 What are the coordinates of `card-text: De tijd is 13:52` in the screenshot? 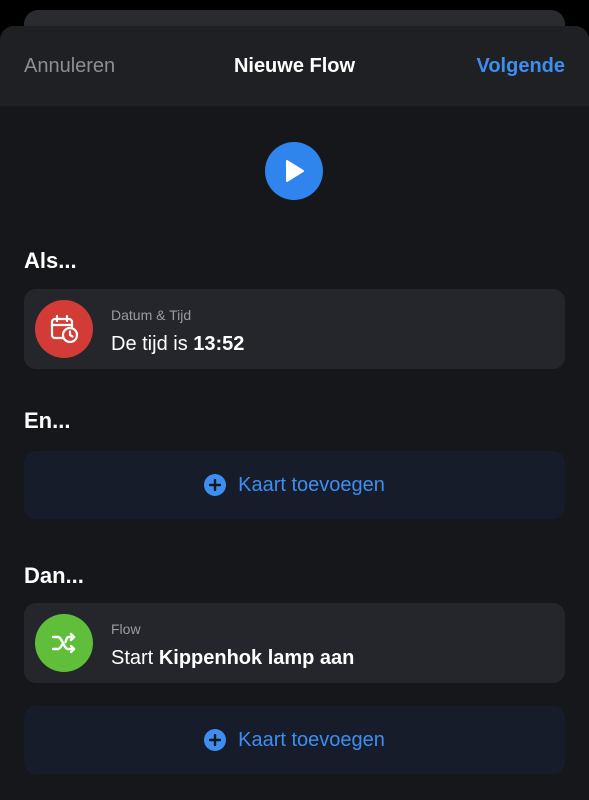 It's located at (177, 344).